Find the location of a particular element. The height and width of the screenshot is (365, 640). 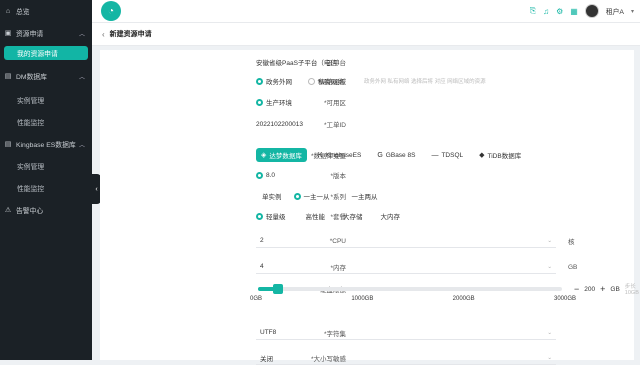

field-label: *工单ID is located at coordinates (334, 125).